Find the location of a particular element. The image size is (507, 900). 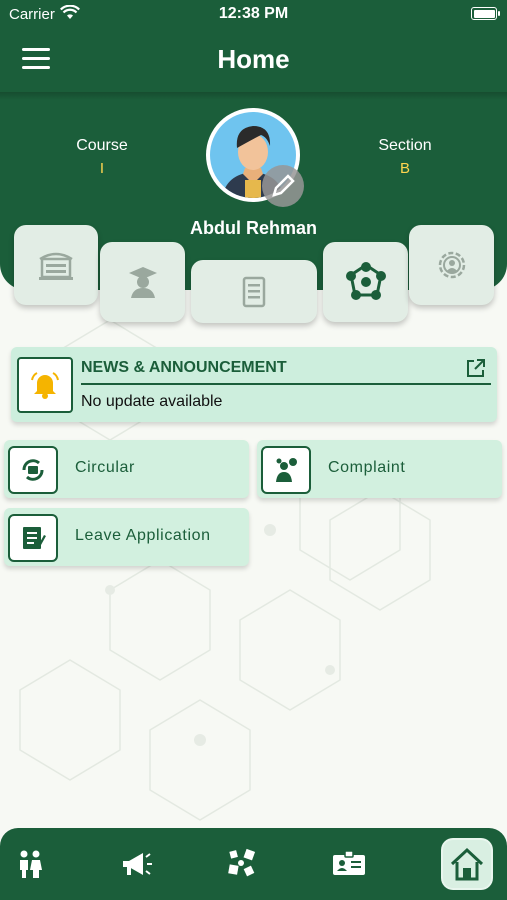

group-network-icon is located at coordinates (365, 281).